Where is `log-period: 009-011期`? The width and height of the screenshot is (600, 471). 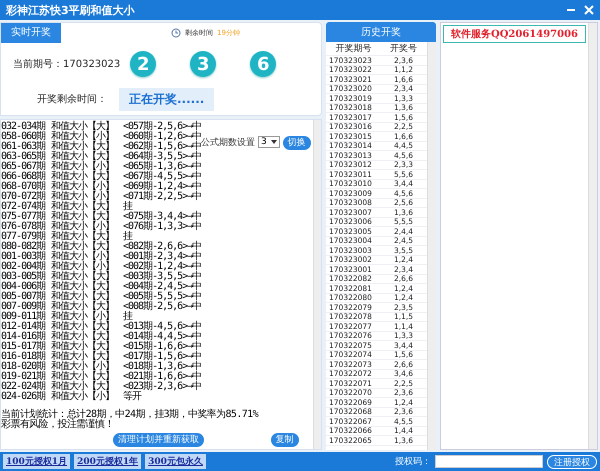 log-period: 009-011期 is located at coordinates (23, 317).